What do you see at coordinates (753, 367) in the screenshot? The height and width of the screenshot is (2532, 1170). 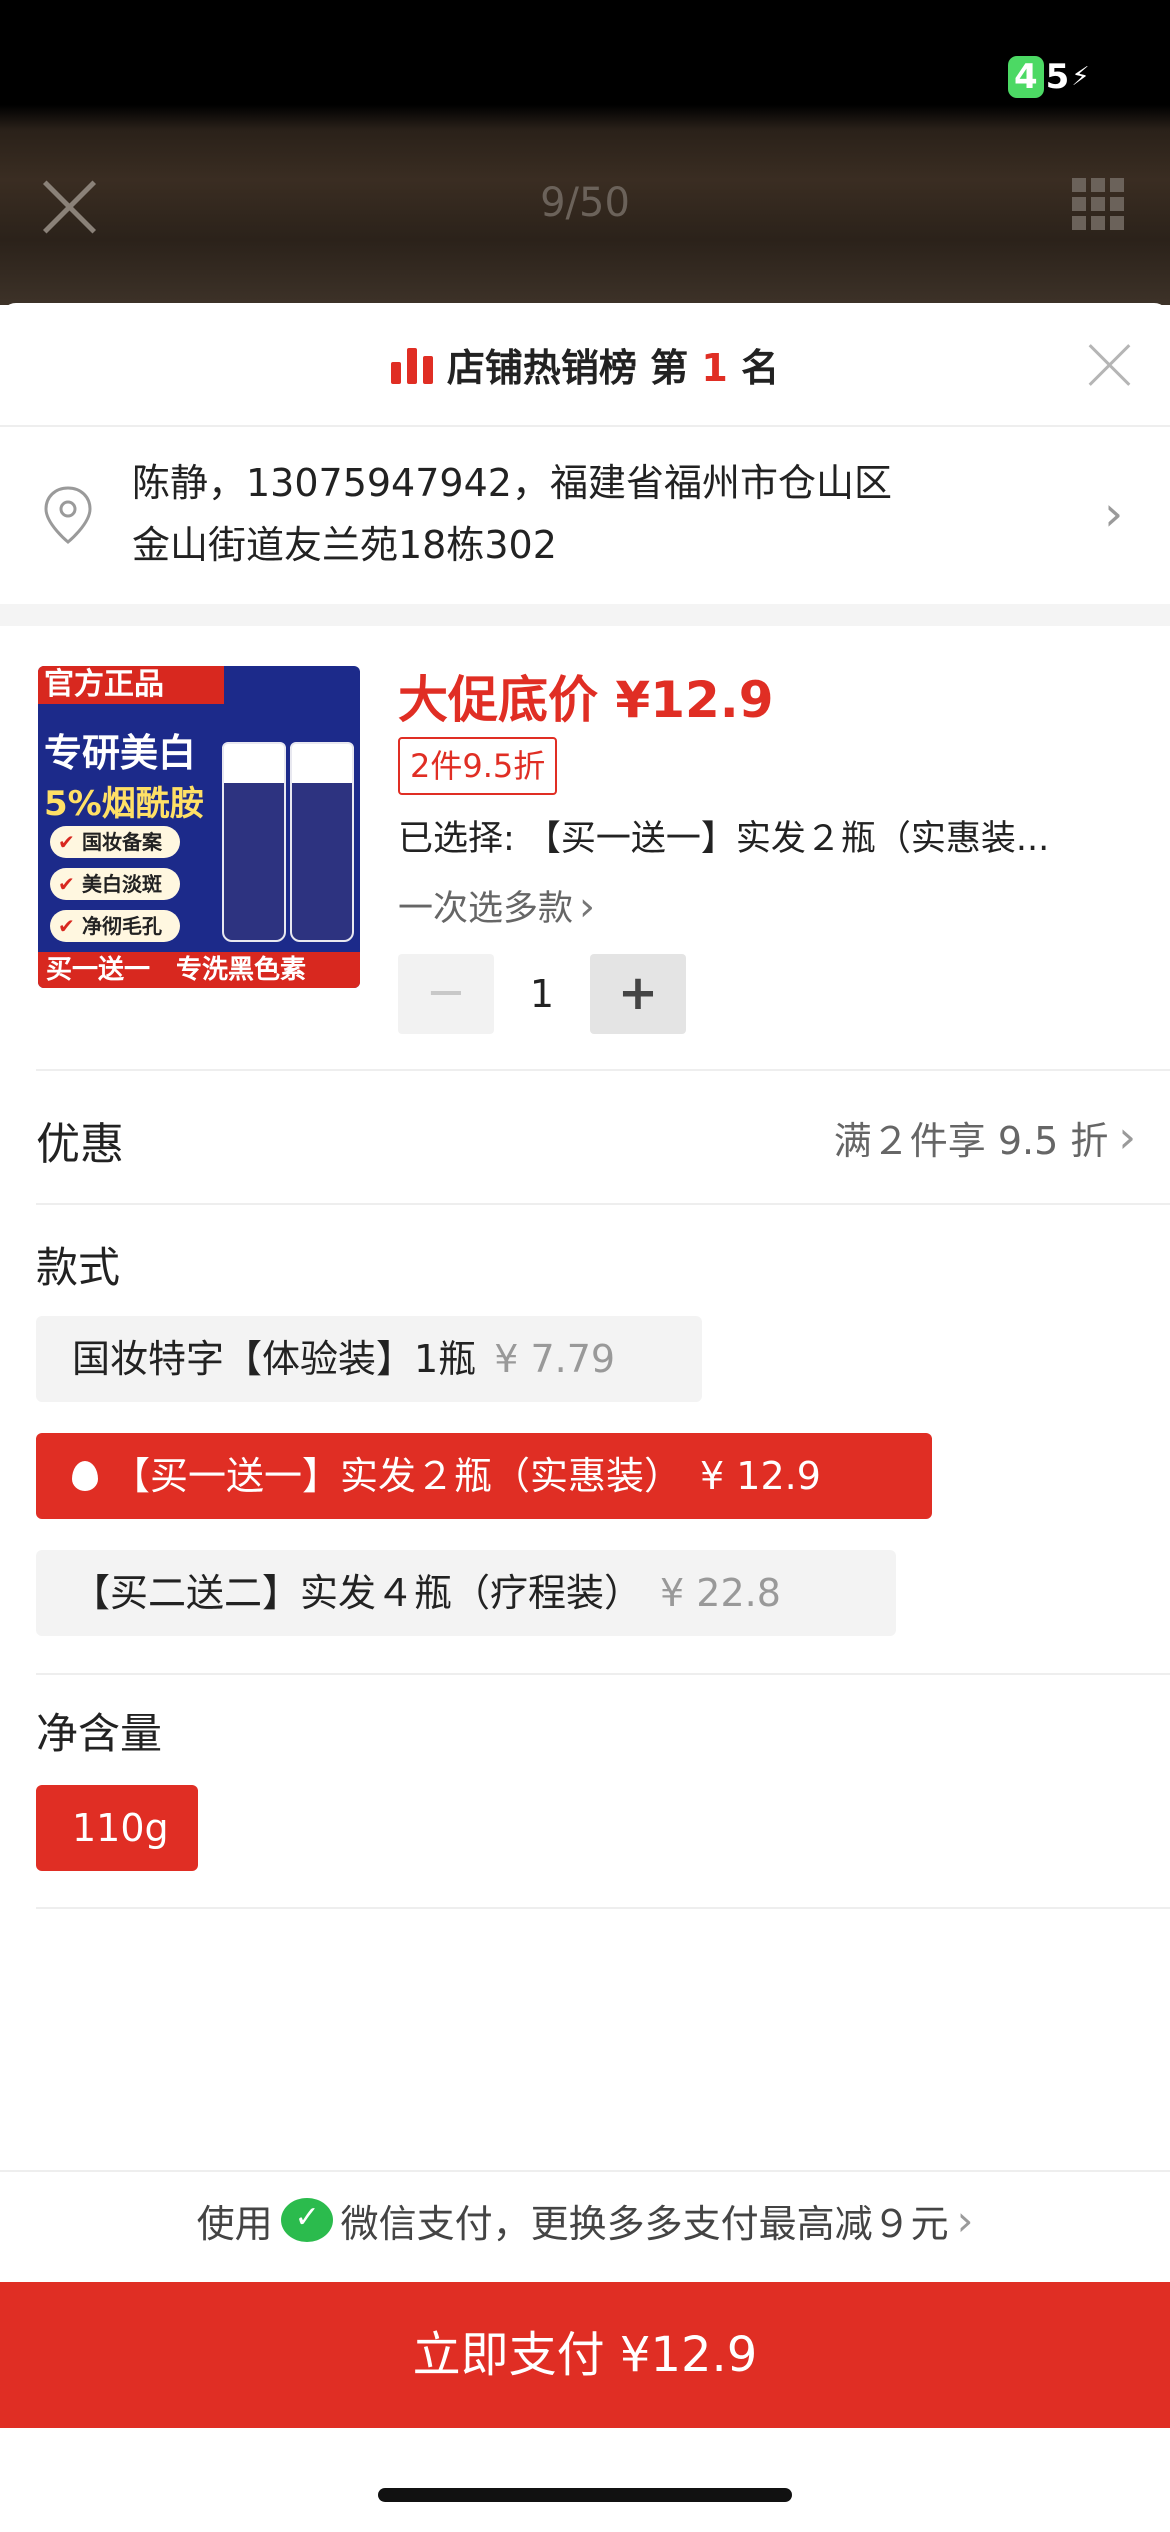 I see `rank-suffix: 名` at bounding box center [753, 367].